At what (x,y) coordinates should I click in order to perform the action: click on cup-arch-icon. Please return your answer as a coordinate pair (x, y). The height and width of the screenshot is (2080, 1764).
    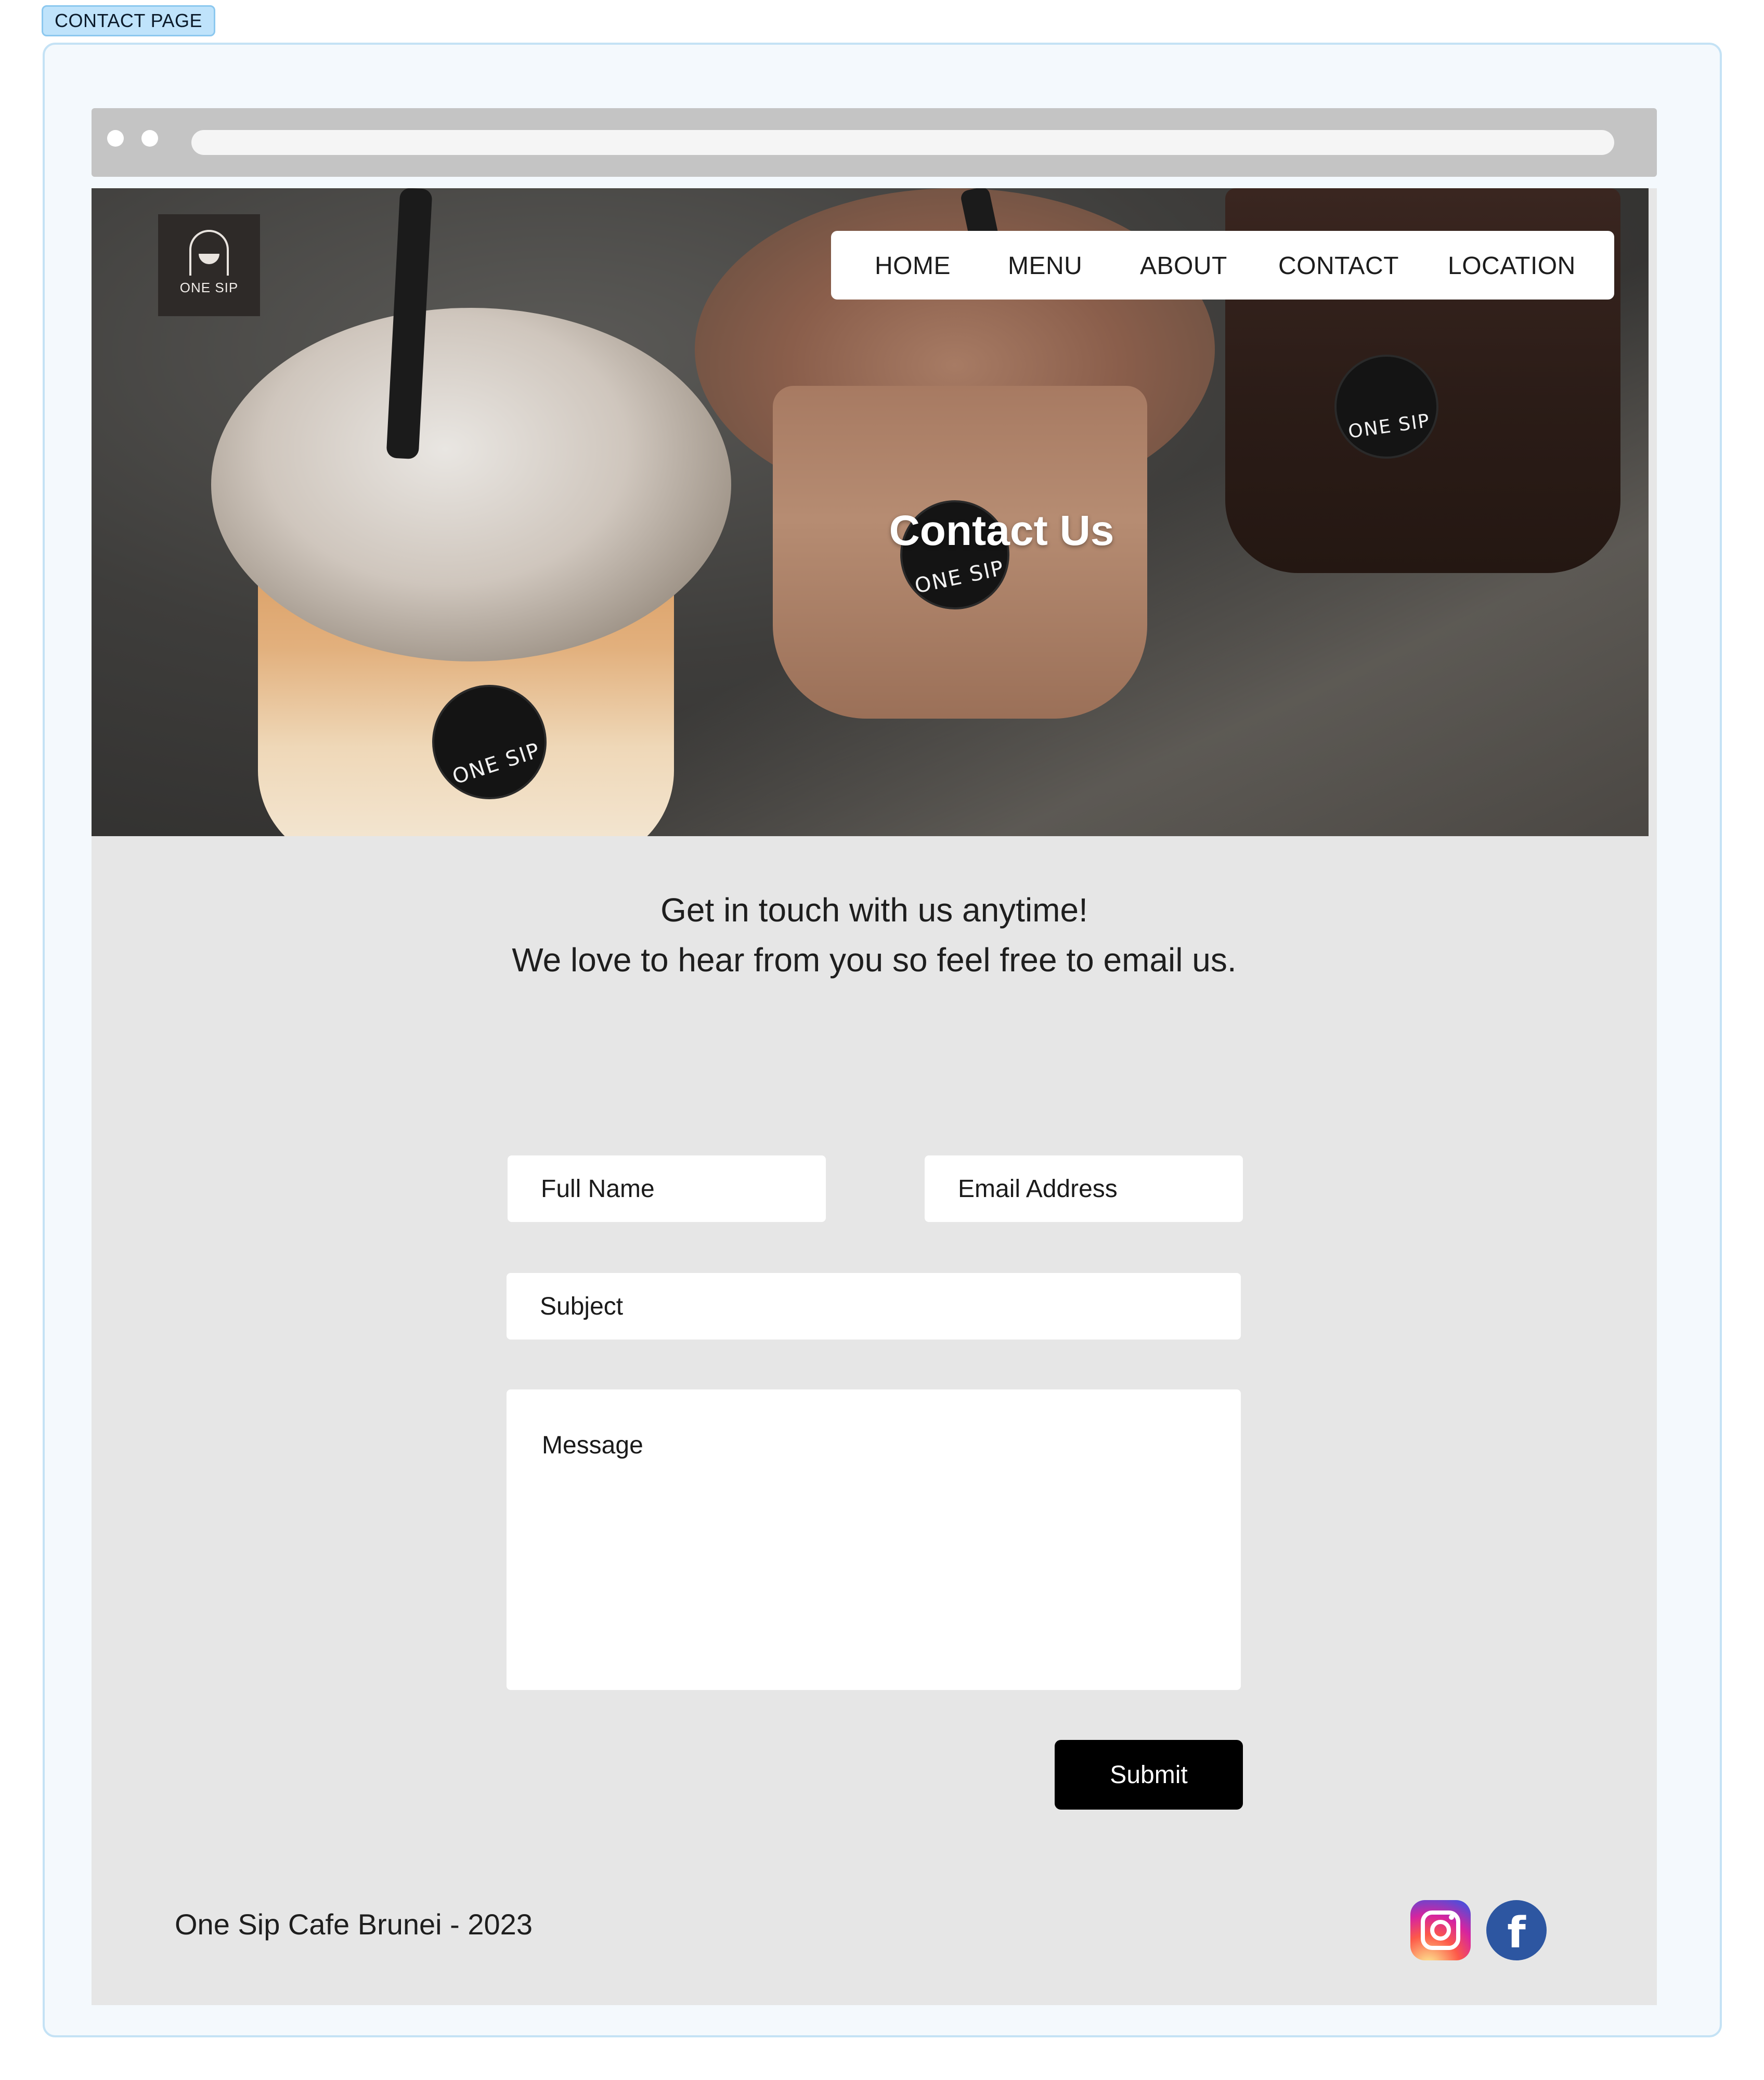
    Looking at the image, I should click on (209, 253).